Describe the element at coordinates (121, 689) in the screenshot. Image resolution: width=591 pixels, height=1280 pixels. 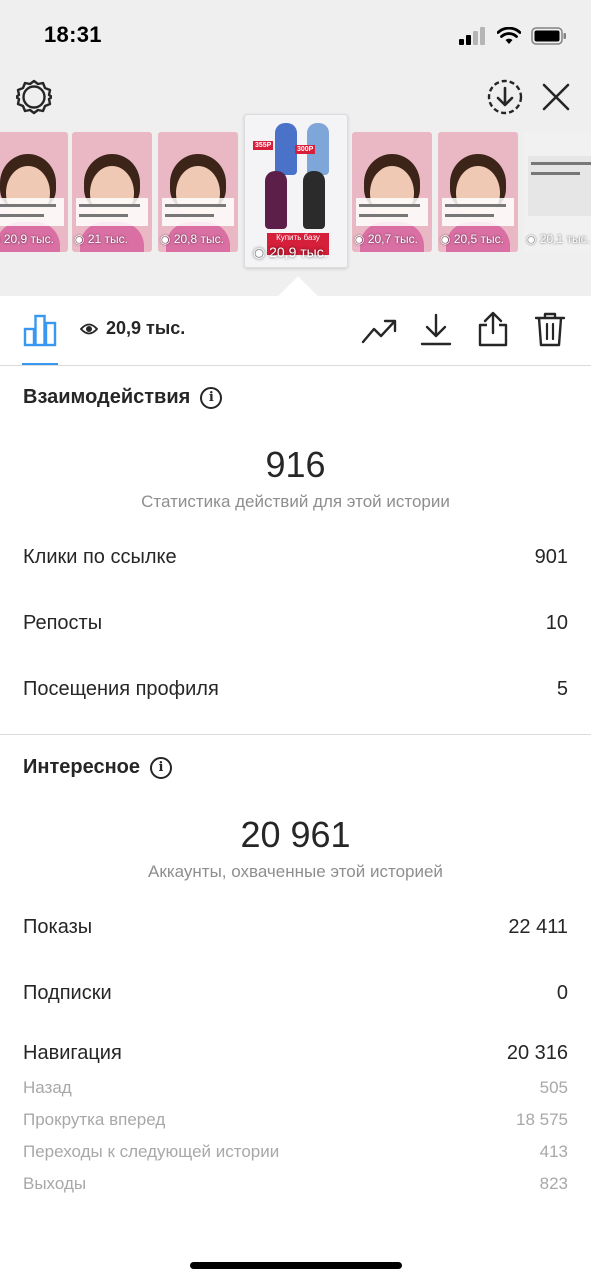
I see `stat-label: Посещения профиля` at that location.